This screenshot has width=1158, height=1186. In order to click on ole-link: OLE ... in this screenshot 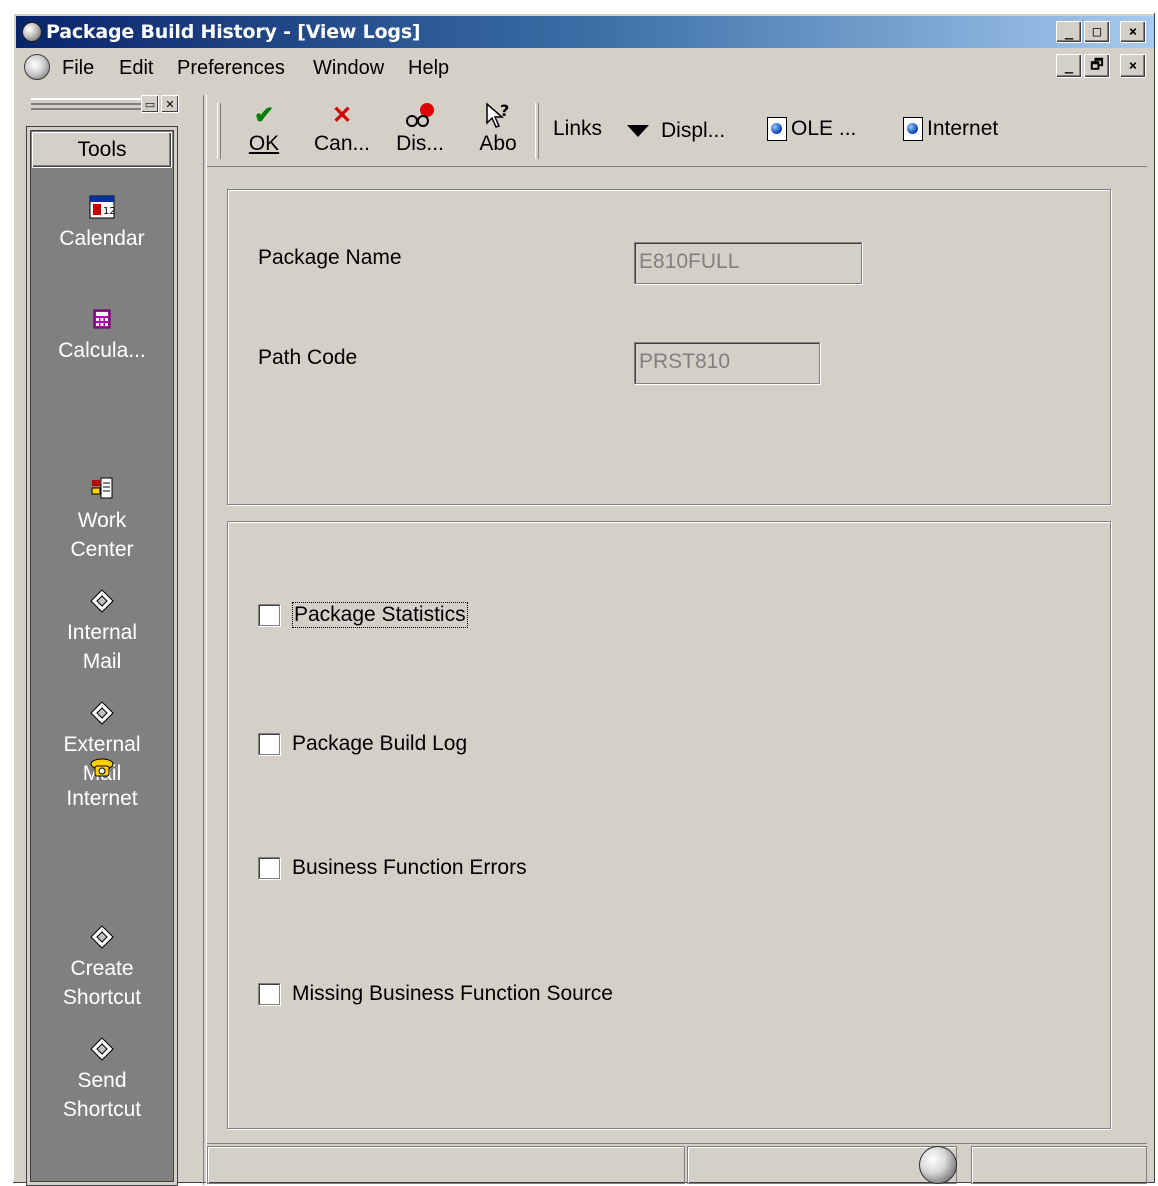, I will do `click(811, 129)`.